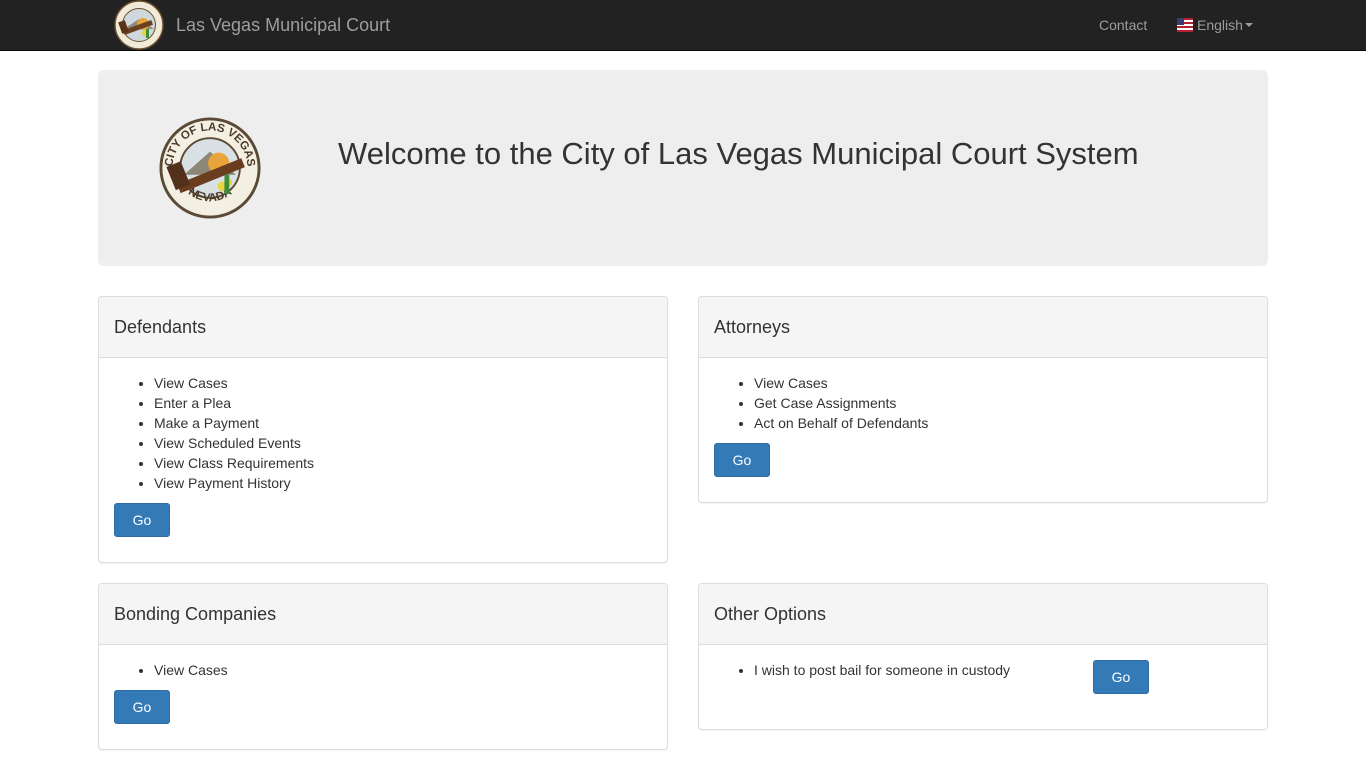 This screenshot has height=768, width=1366. Describe the element at coordinates (283, 25) in the screenshot. I see `brand-title: Las Vegas Municipal Court` at that location.